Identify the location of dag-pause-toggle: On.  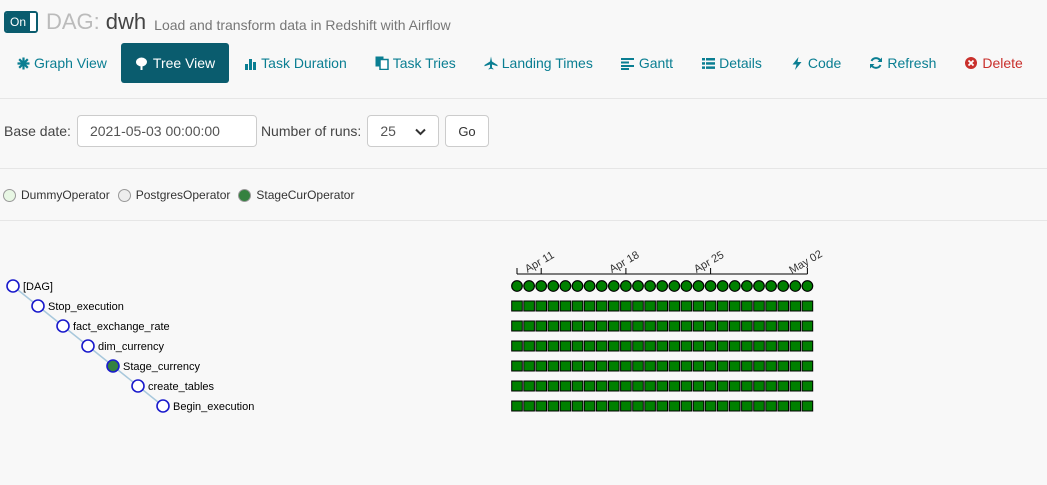
(21, 22).